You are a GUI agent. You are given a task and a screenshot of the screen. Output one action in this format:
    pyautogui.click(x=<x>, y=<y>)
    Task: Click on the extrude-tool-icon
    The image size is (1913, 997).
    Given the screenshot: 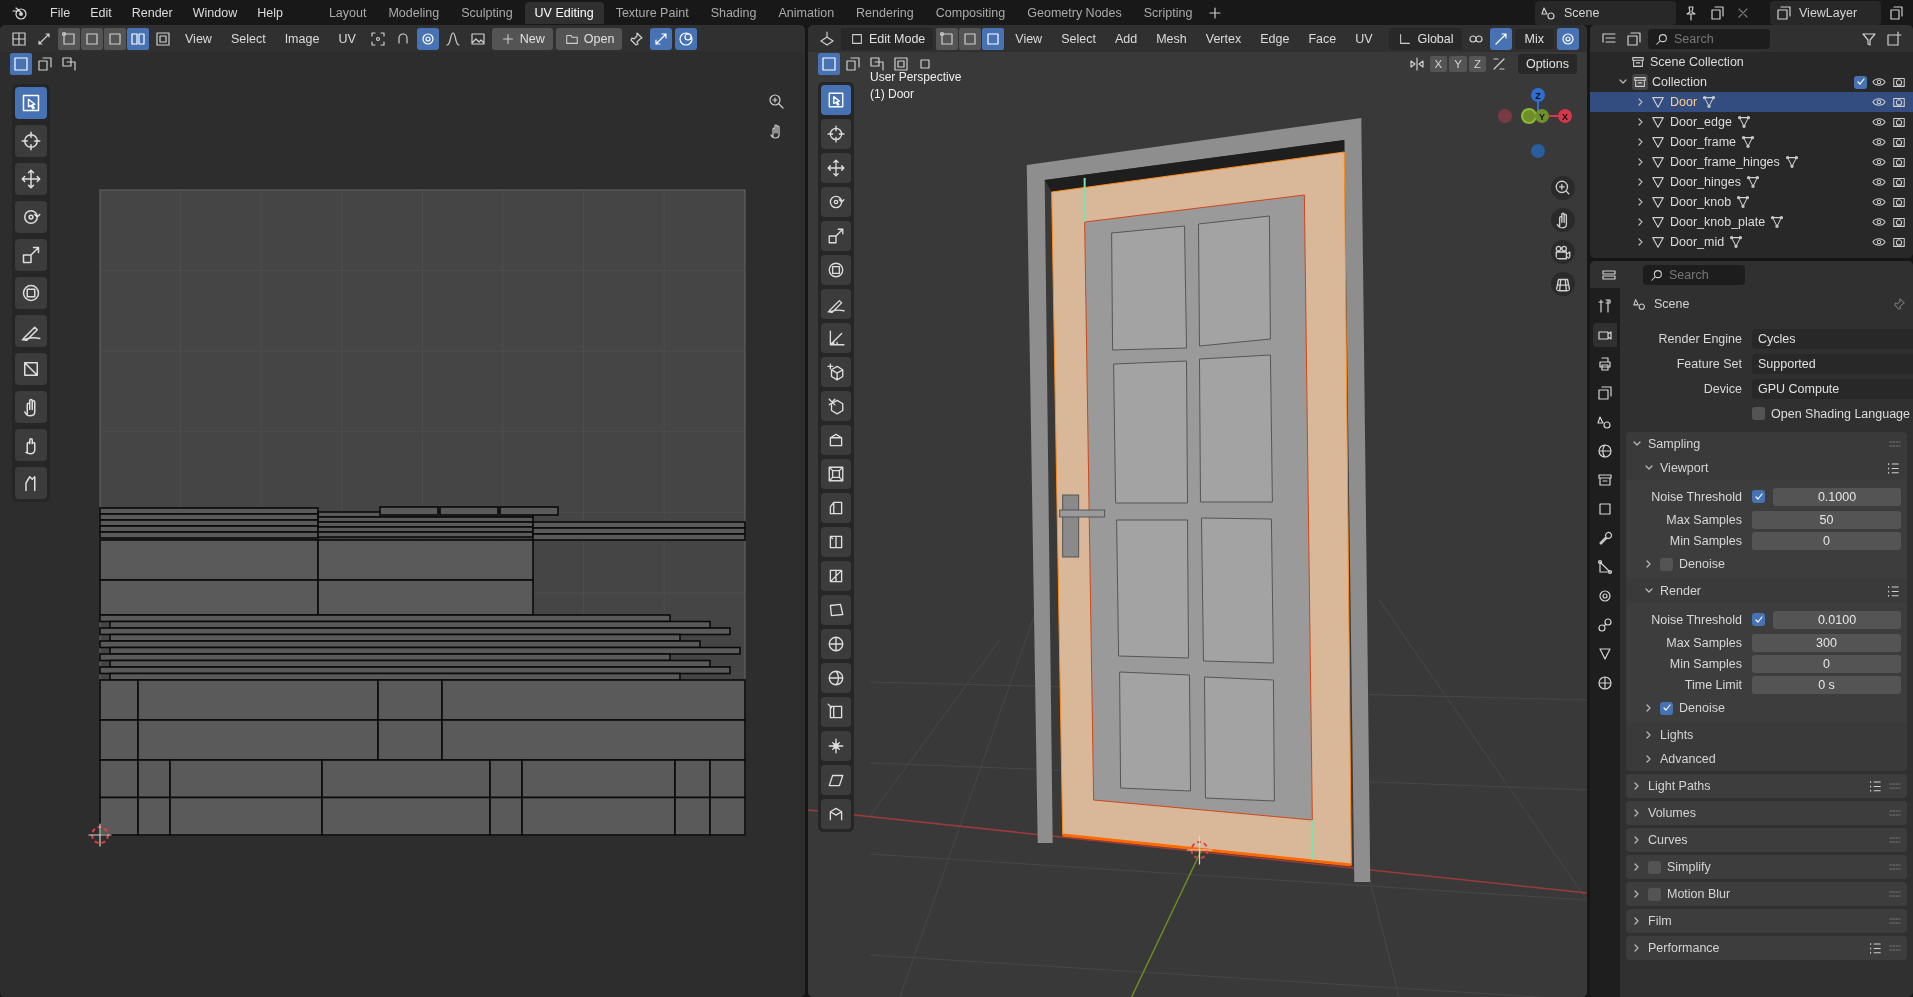 What is the action you would take?
    pyautogui.click(x=836, y=440)
    